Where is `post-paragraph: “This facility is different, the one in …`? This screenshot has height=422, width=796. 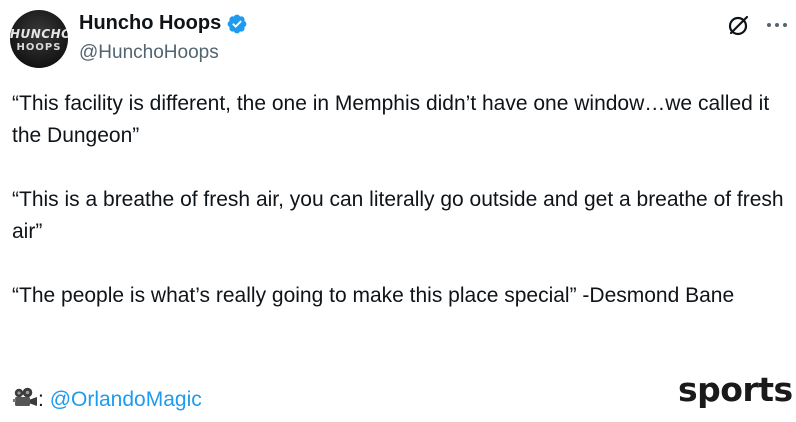 post-paragraph: “This facility is different, the one in … is located at coordinates (391, 119).